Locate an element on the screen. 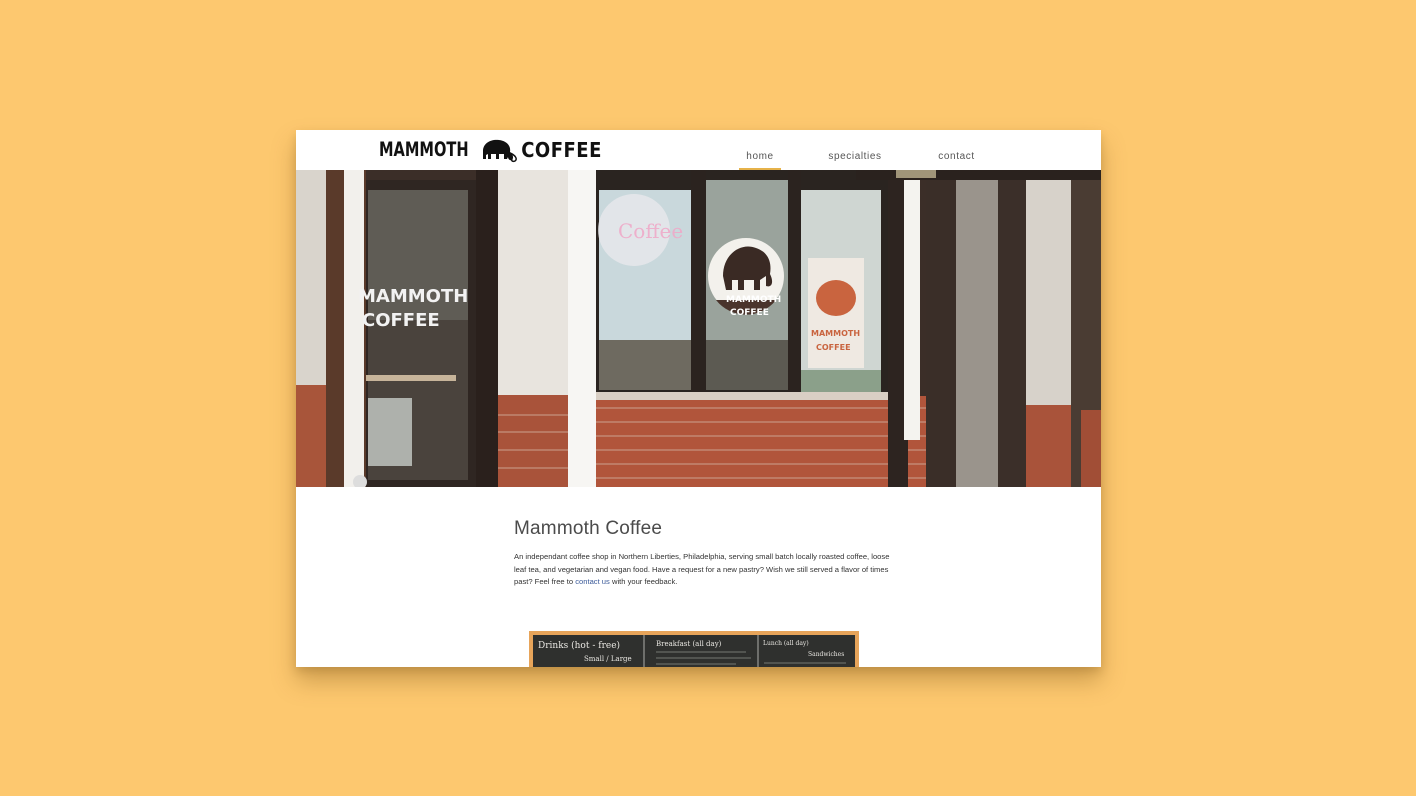  nav-contact: contact is located at coordinates (956, 150).